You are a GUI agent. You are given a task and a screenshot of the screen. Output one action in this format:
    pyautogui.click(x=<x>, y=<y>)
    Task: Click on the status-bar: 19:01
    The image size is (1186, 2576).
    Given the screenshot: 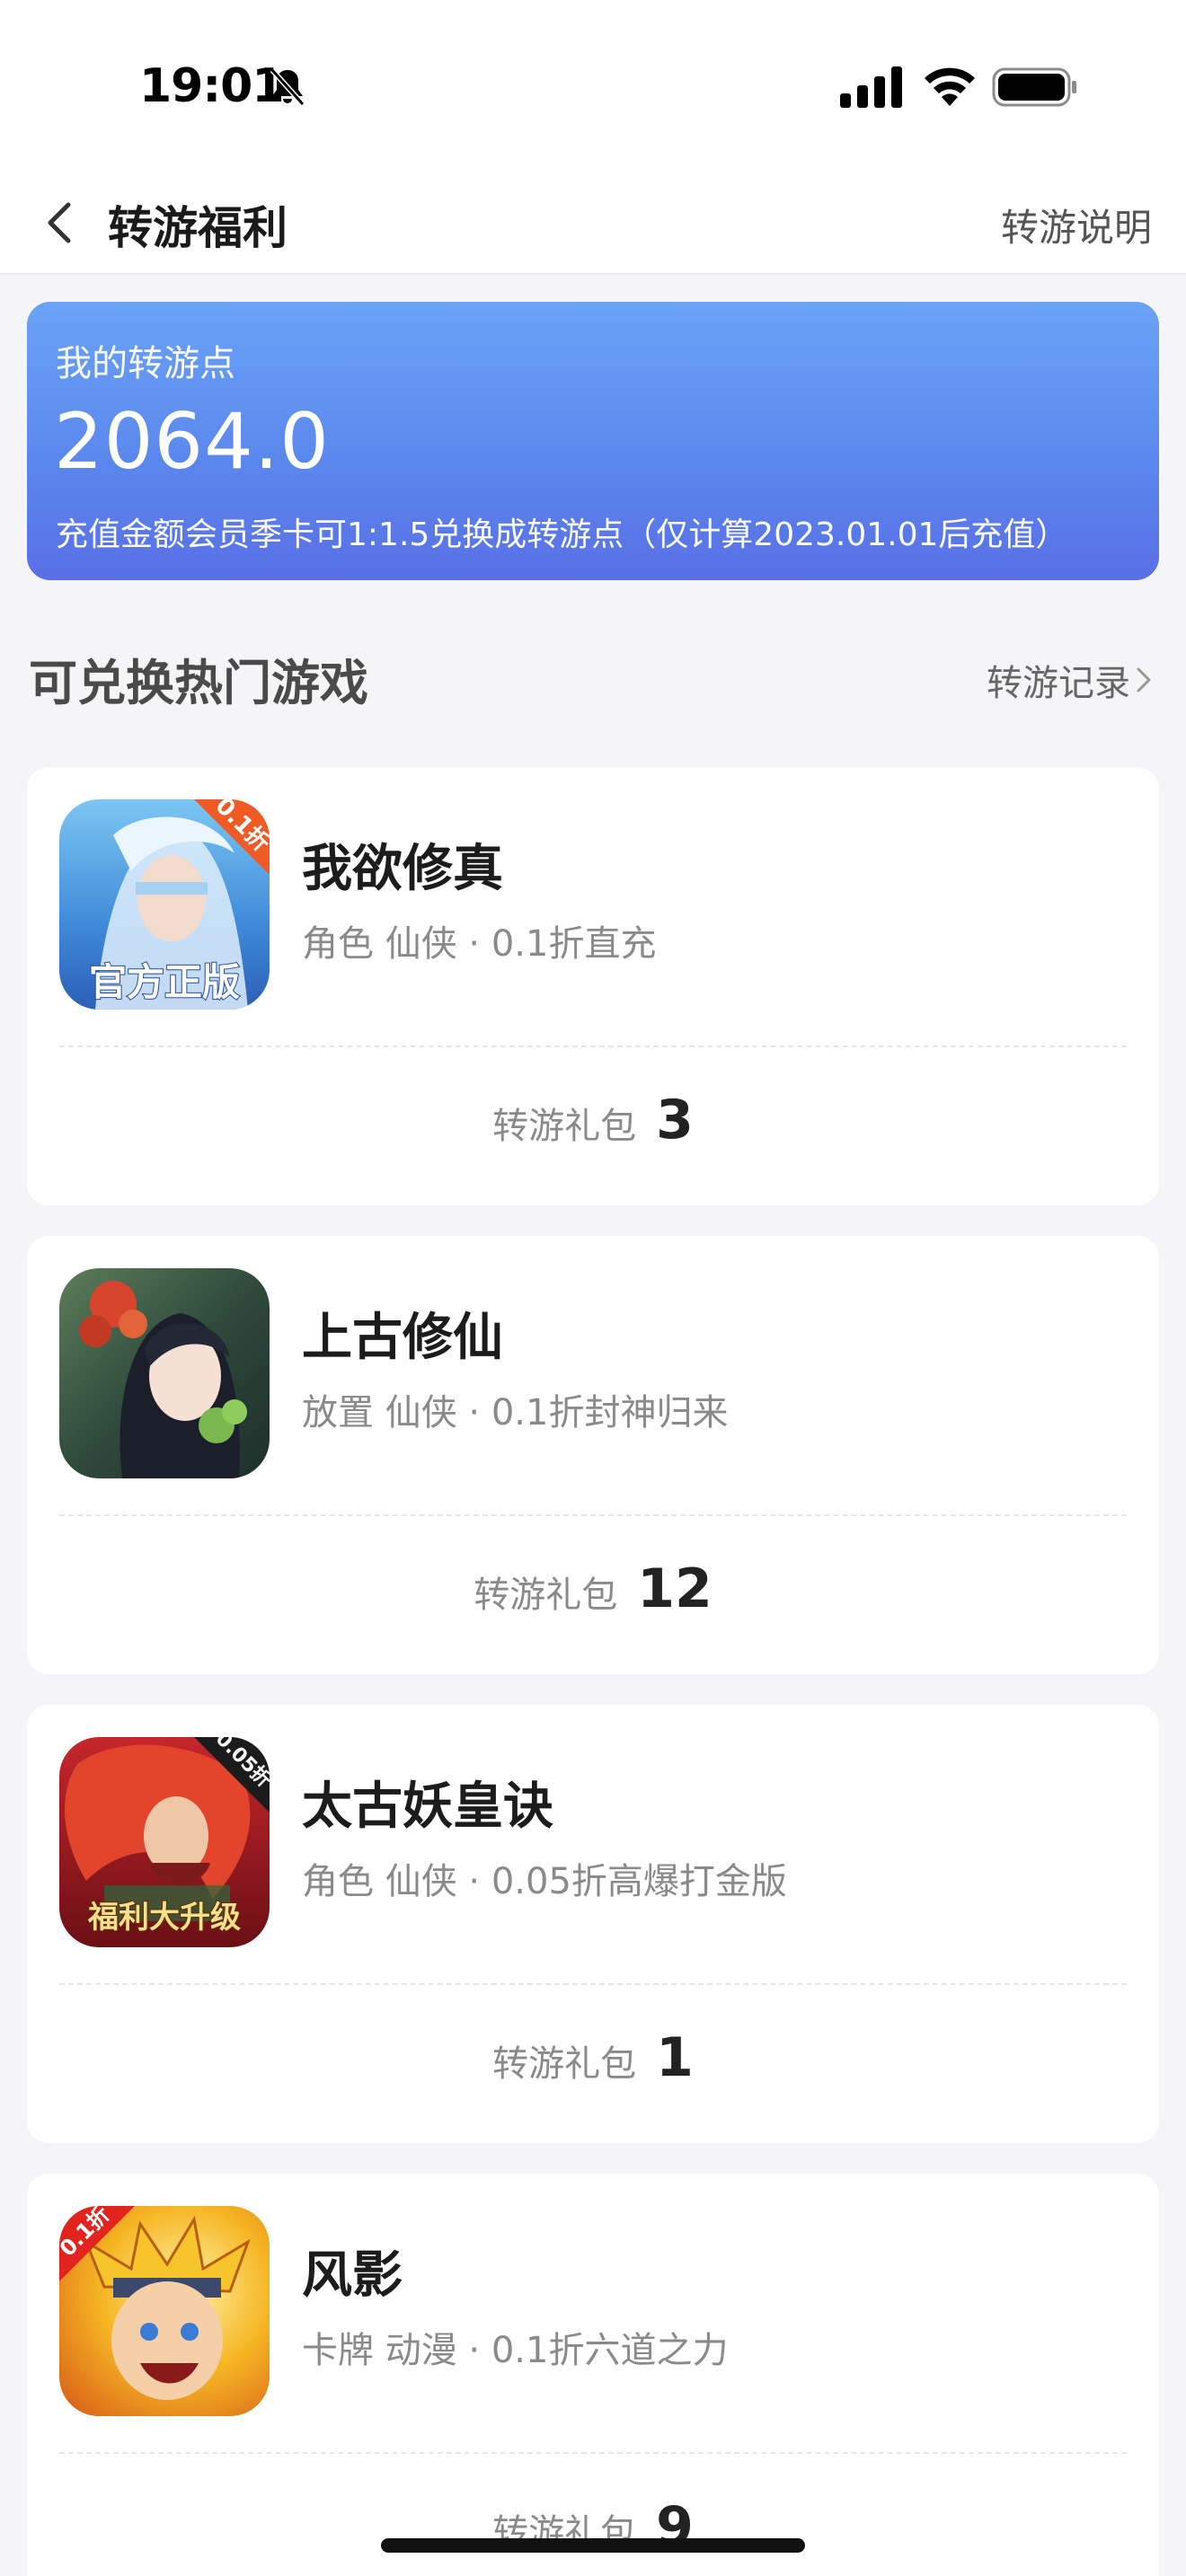 What is the action you would take?
    pyautogui.click(x=593, y=85)
    